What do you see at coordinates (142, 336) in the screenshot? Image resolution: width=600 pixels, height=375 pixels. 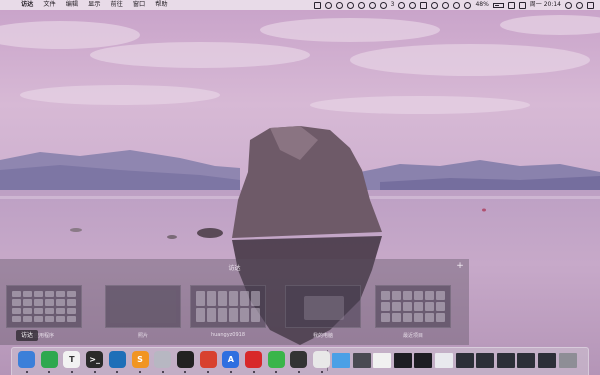 I see `window-thumbnail-label: 照片` at bounding box center [142, 336].